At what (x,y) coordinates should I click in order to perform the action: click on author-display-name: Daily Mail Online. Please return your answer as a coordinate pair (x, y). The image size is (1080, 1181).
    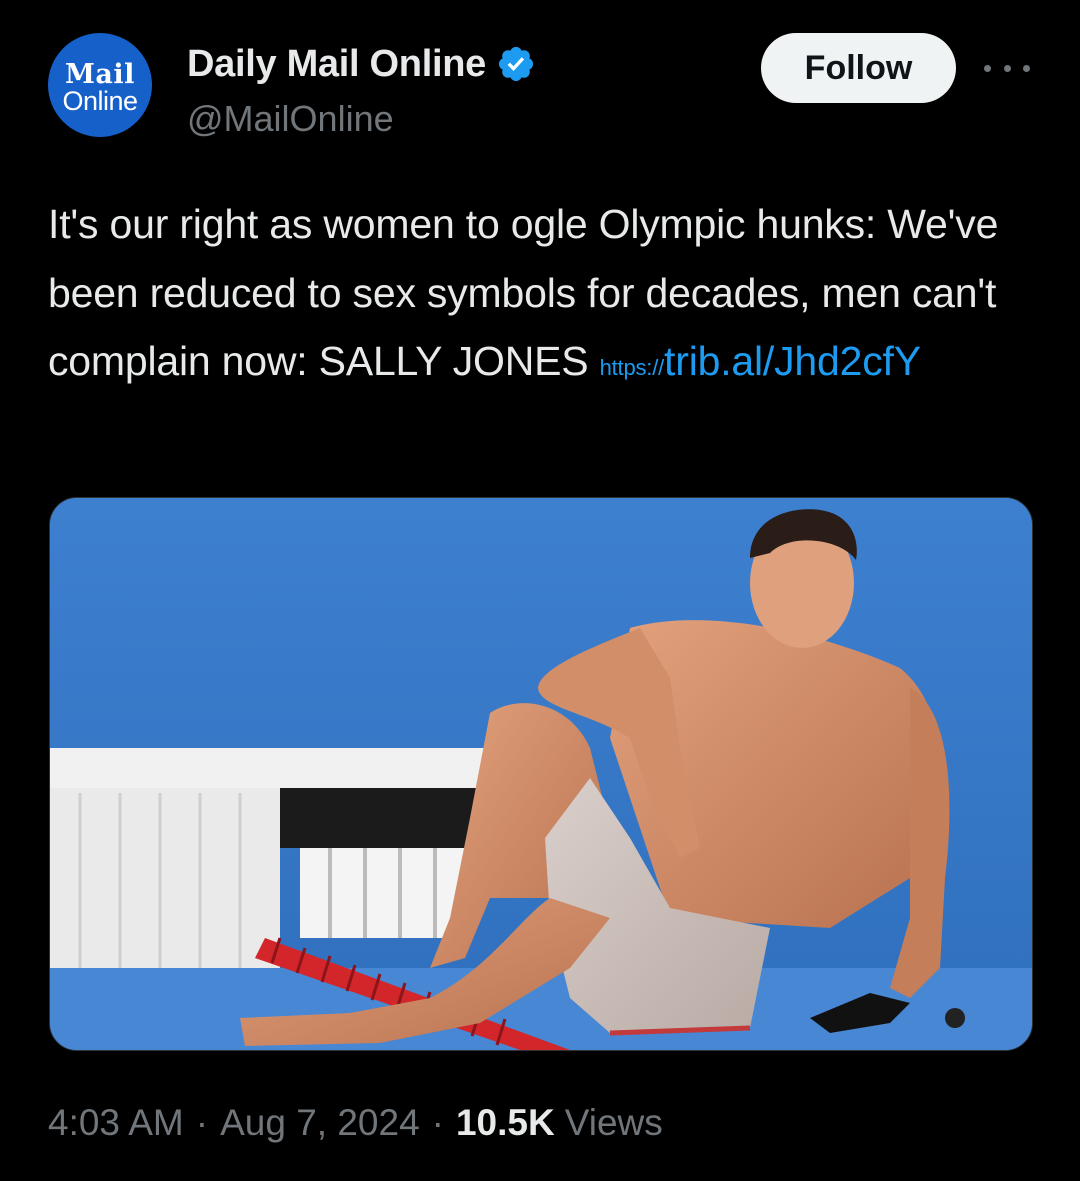
    Looking at the image, I should click on (336, 64).